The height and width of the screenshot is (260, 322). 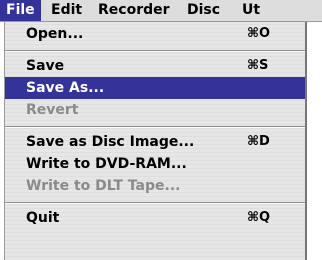 What do you see at coordinates (20, 10) in the screenshot?
I see `menu-file: File` at bounding box center [20, 10].